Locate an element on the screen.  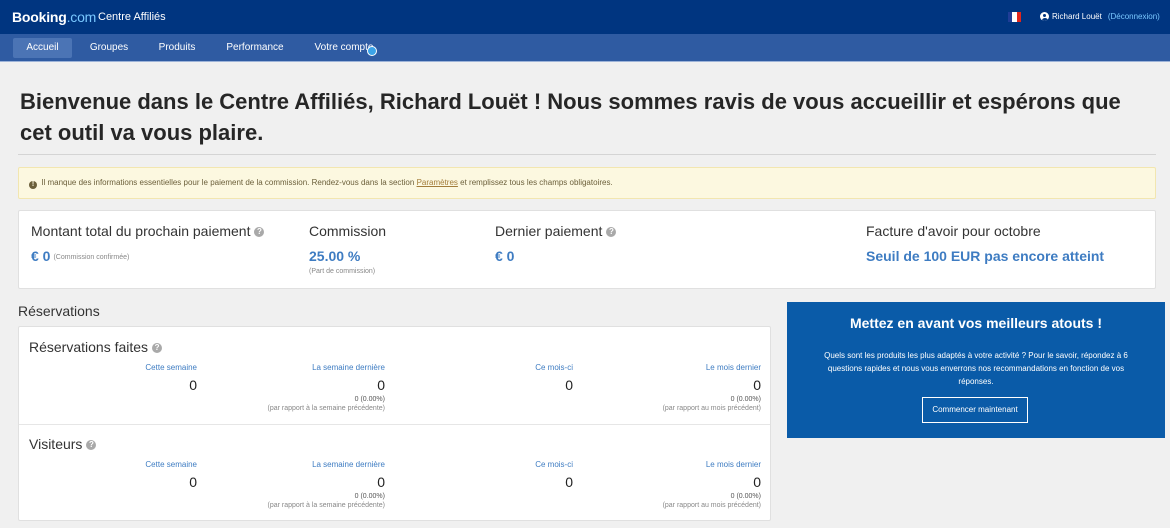
bookings-last-month-compare: (par rapport au mois précédent) is located at coordinates (711, 408).